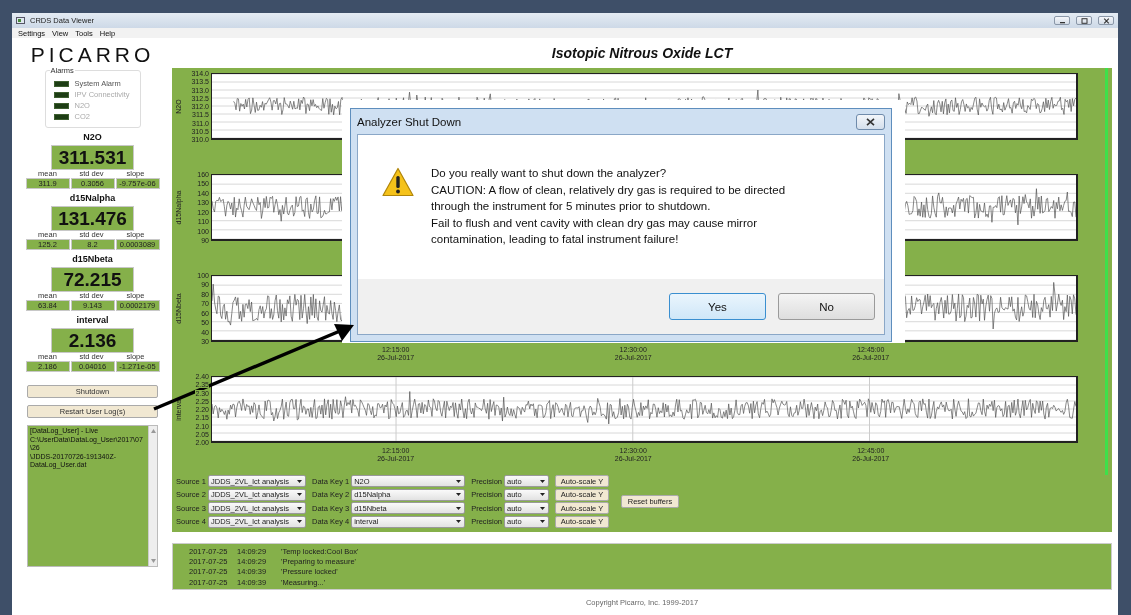 This screenshot has width=1131, height=615. Describe the element at coordinates (92, 157) in the screenshot. I see `readout-value: 311.531` at that location.